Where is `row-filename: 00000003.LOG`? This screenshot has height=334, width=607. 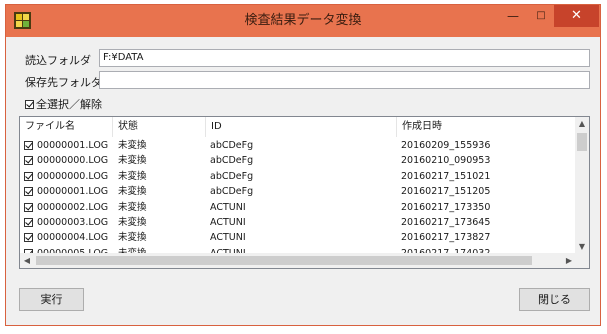
row-filename: 00000003.LOG is located at coordinates (73, 222).